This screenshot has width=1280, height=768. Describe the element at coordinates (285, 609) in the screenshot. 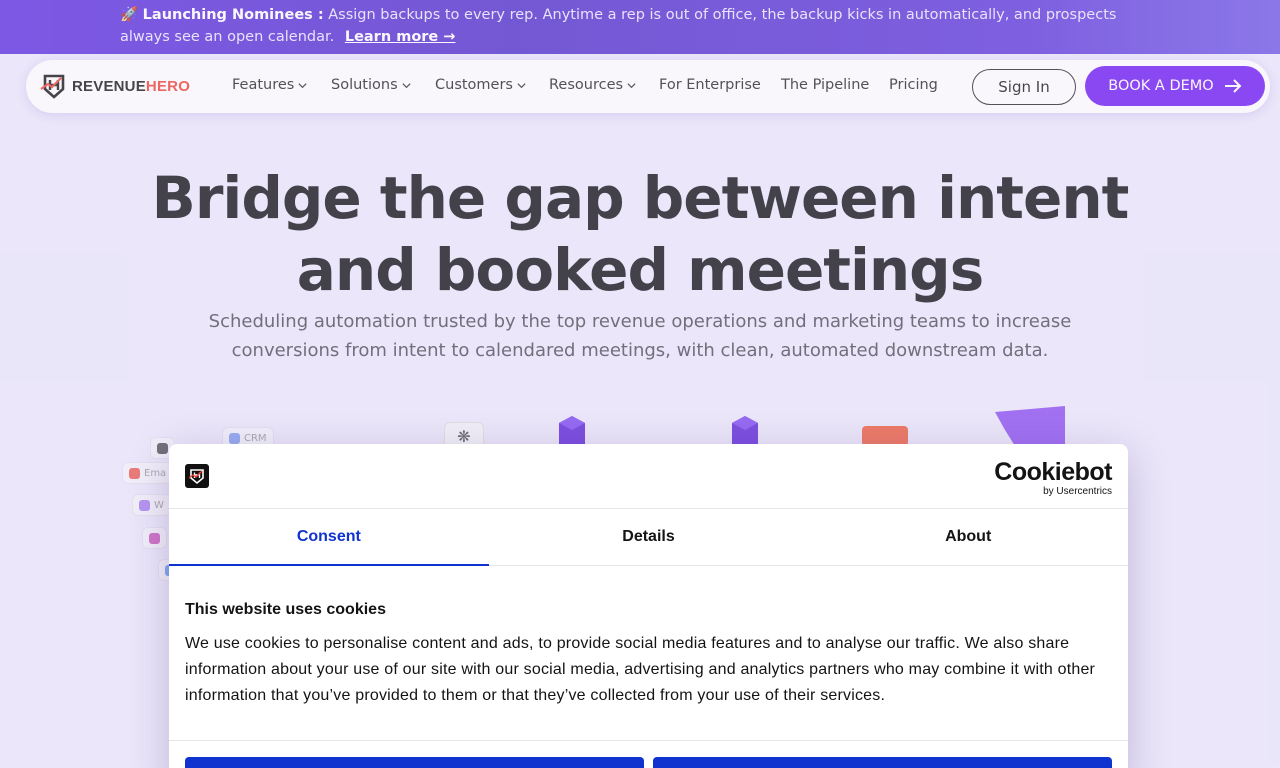

I see `cookie-heading: This website uses cookies` at that location.